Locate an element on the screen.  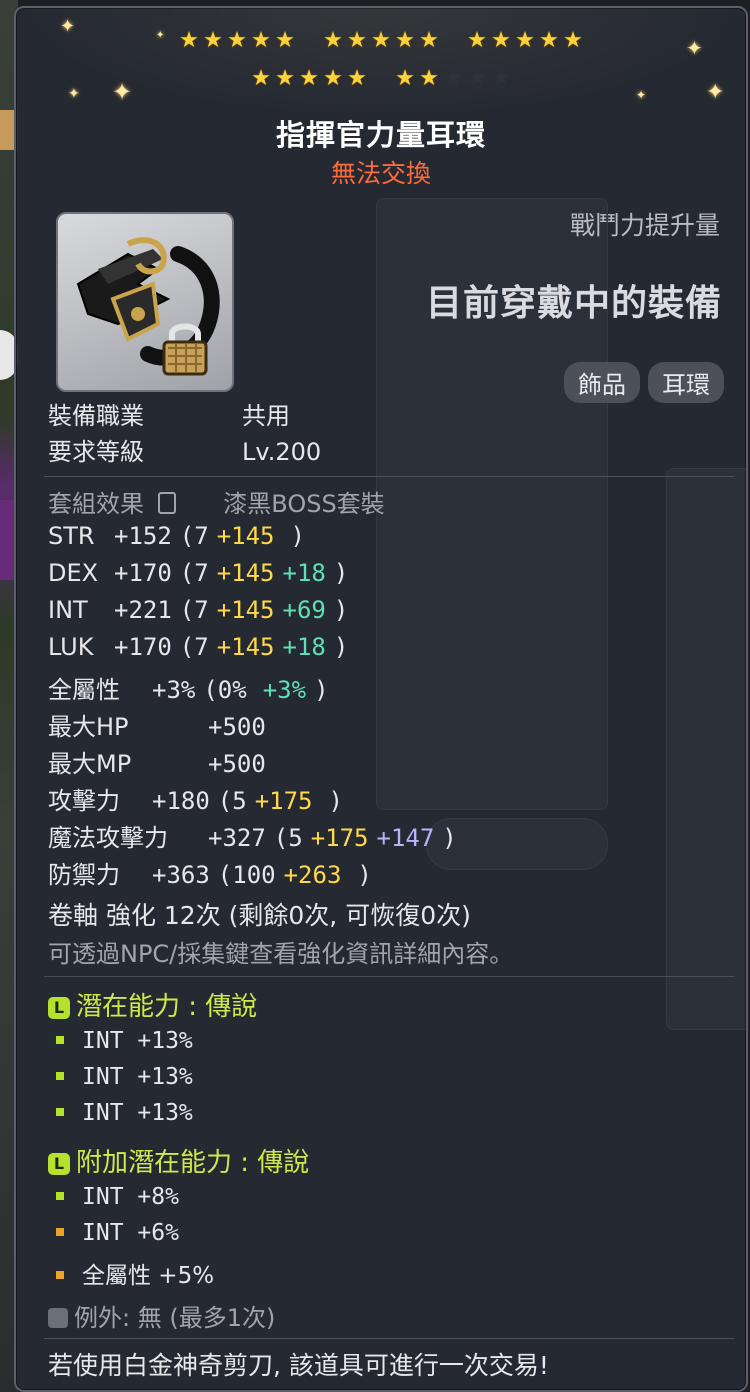
potential-title: 潛在能力 : 傳說 is located at coordinates (167, 1007).